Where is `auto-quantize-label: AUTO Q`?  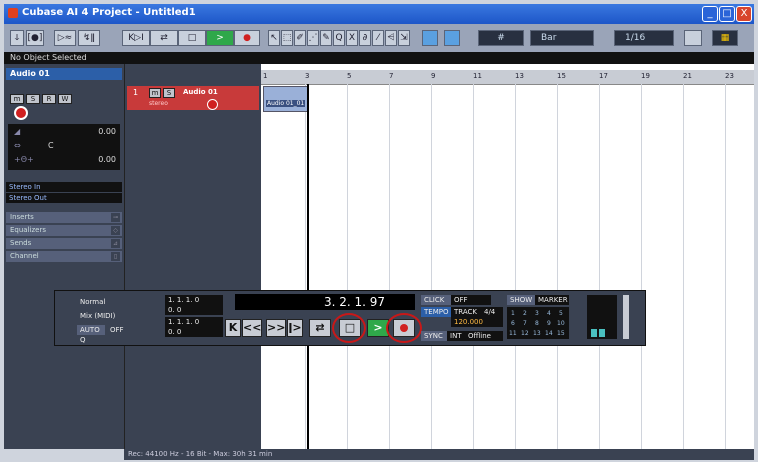
auto-quantize-label: AUTO Q is located at coordinates (91, 334).